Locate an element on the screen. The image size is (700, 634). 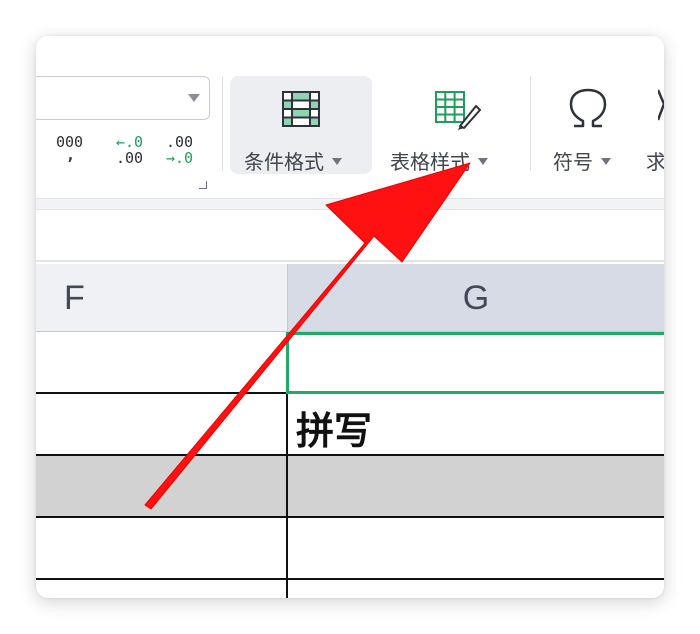
conditional-format-text: 条件格式 is located at coordinates (284, 162).